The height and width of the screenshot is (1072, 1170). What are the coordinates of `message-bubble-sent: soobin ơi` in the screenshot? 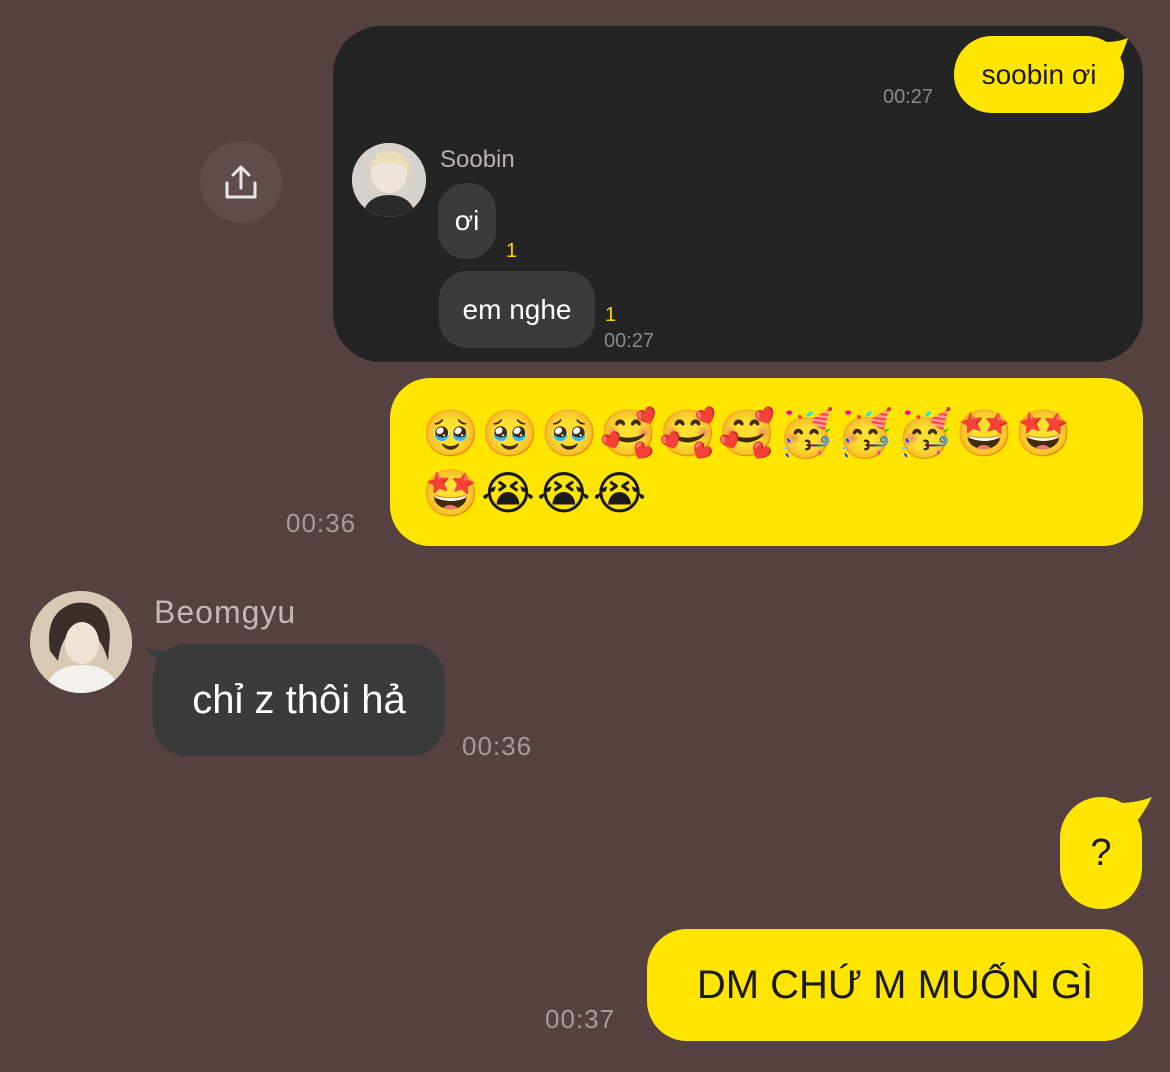 It's located at (1039, 74).